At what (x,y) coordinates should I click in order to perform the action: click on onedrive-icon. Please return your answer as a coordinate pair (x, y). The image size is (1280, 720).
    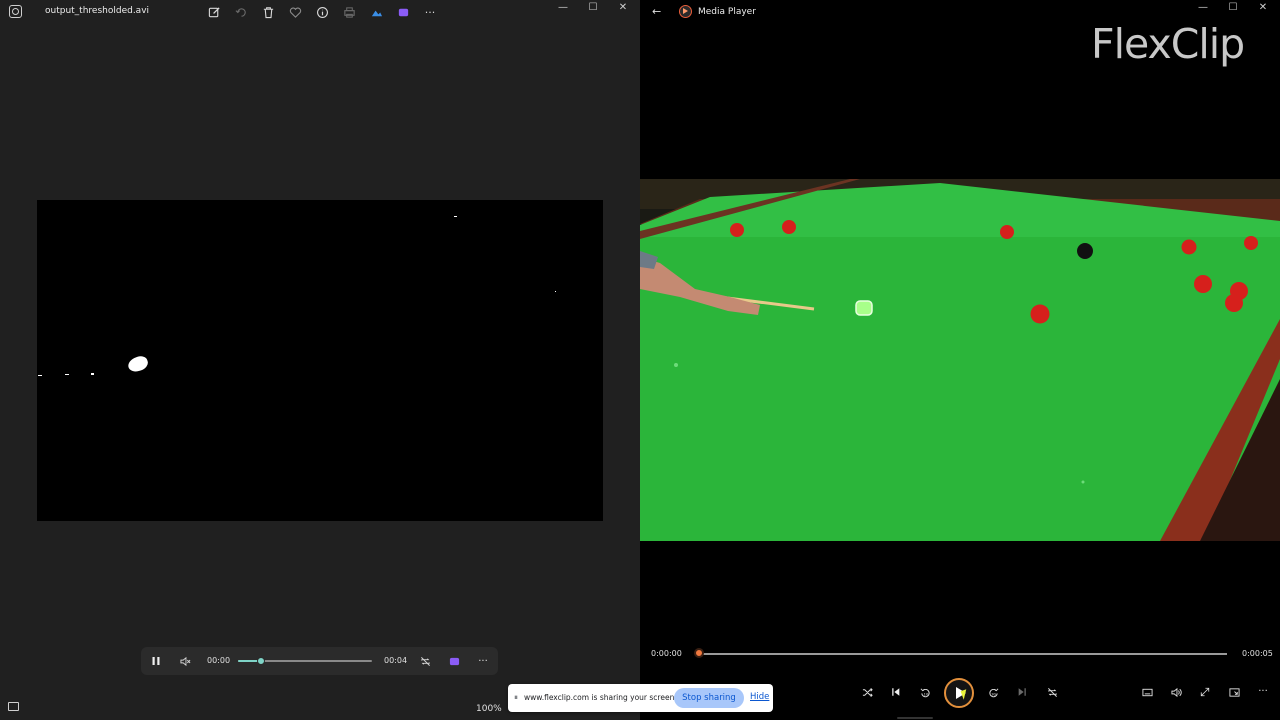
    Looking at the image, I should click on (376, 12).